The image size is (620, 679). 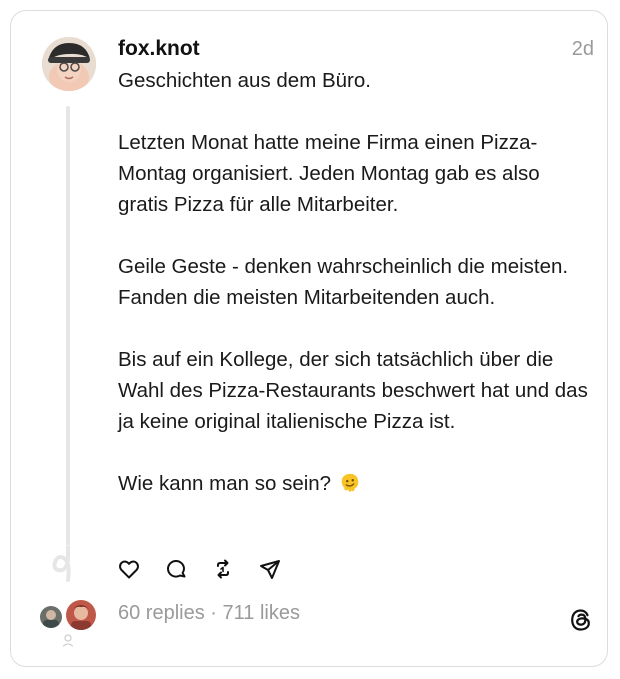 I want to click on thread-line, so click(x=68, y=326).